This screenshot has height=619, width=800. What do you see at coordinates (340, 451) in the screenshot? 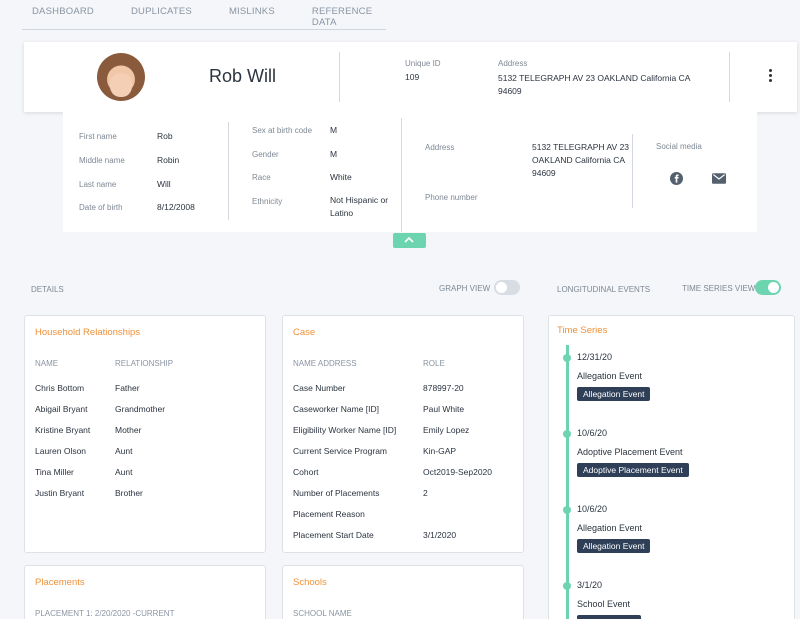
I see `case-field-label: Current Service Program` at bounding box center [340, 451].